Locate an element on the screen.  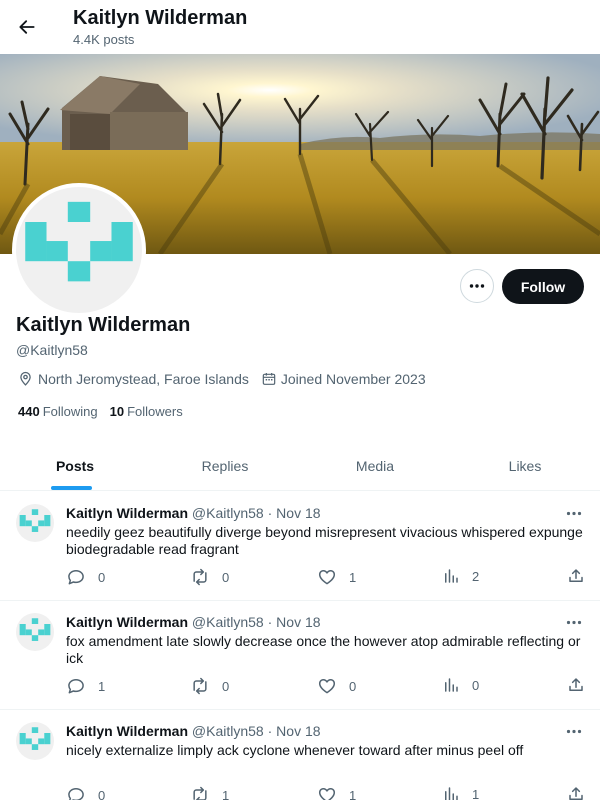
profile-location: North Jeromystead, Faroe Islands is located at coordinates (133, 378).